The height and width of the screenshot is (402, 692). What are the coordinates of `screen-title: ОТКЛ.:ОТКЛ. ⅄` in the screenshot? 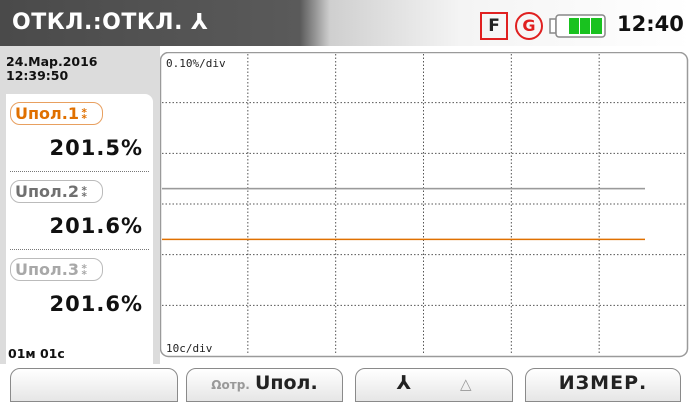 It's located at (110, 22).